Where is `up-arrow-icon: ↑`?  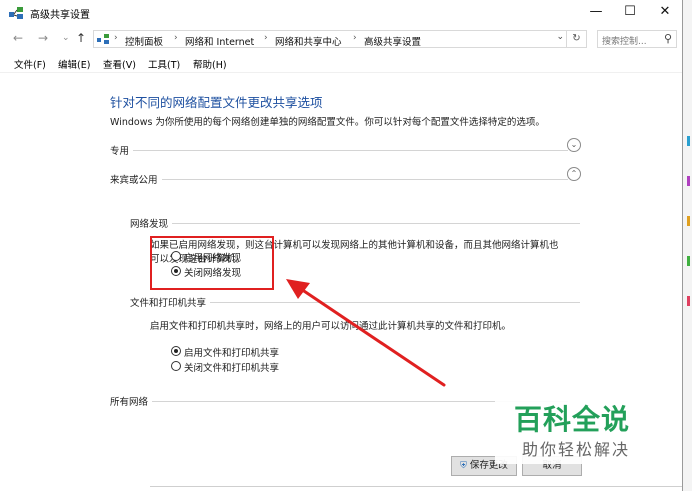
up-arrow-icon: ↑ is located at coordinates (81, 38).